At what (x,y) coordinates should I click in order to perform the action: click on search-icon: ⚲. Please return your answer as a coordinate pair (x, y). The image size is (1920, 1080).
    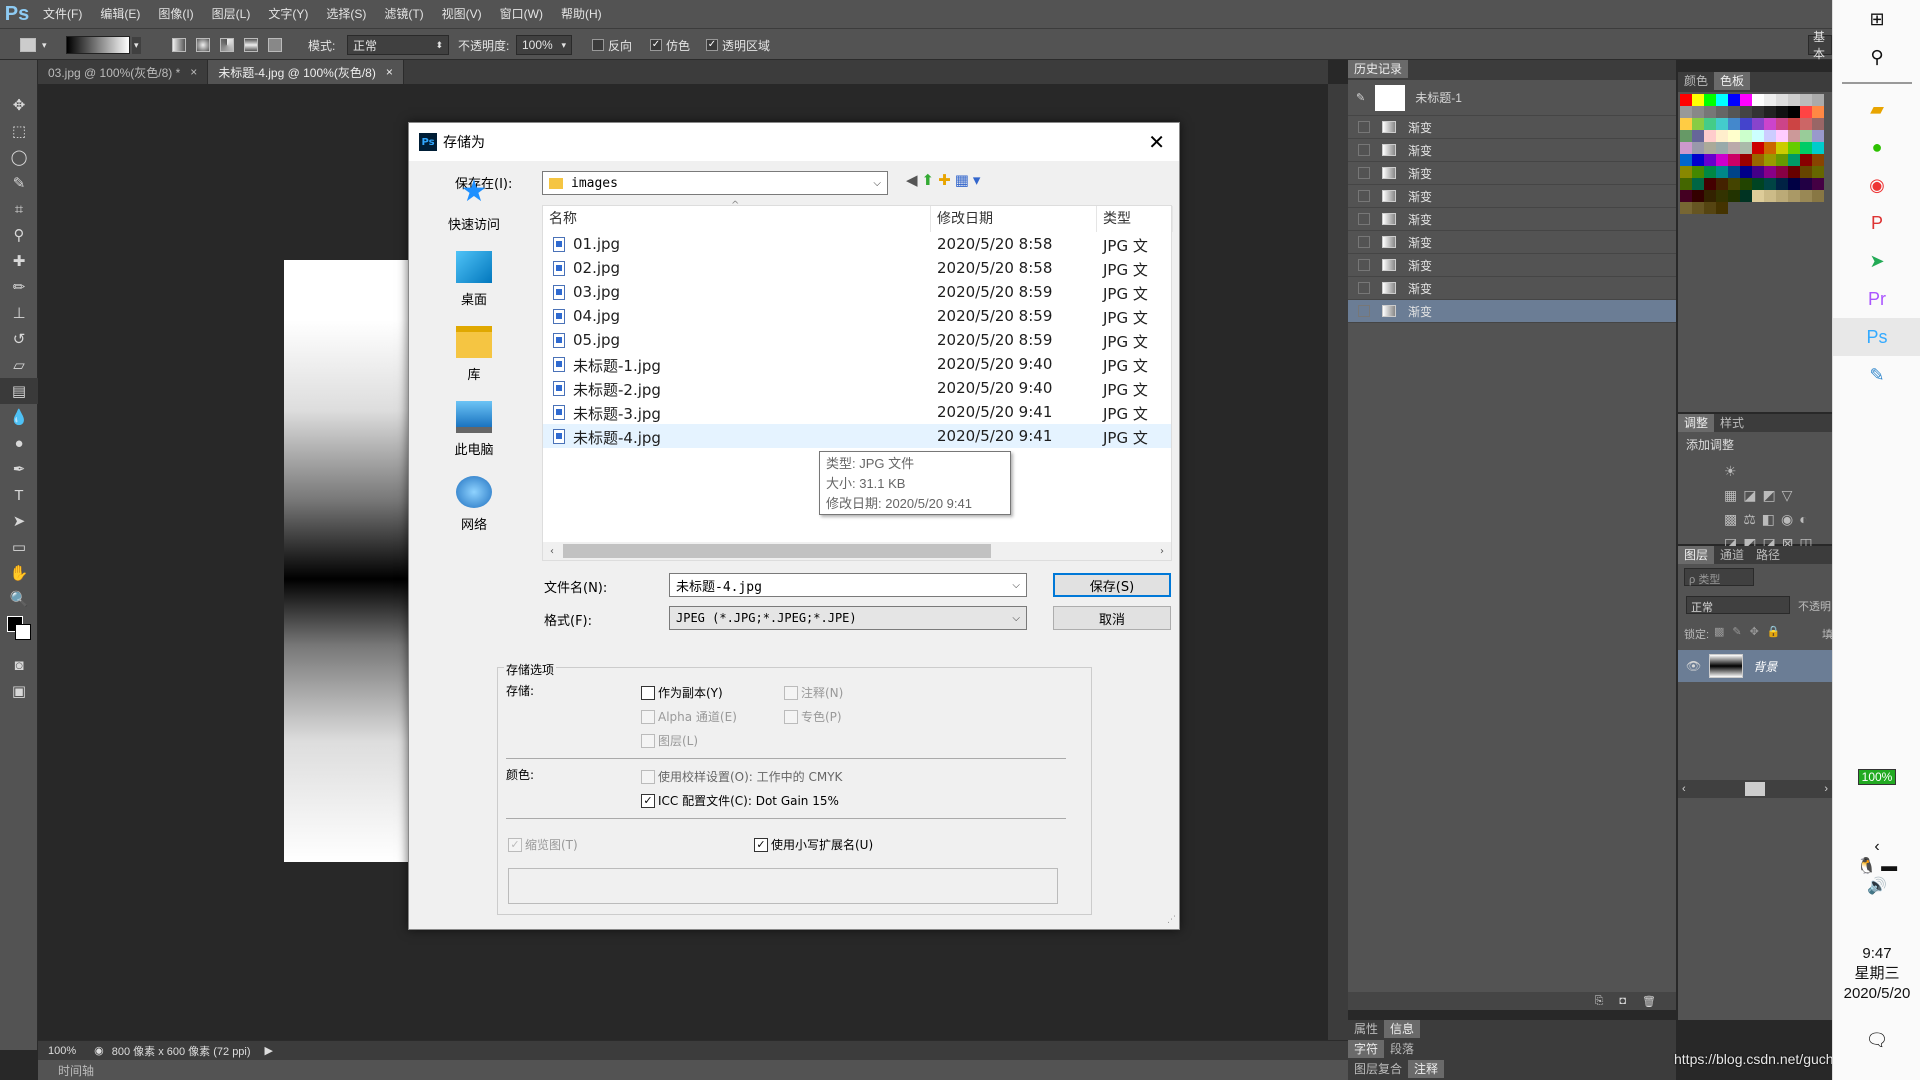
    Looking at the image, I should click on (1876, 57).